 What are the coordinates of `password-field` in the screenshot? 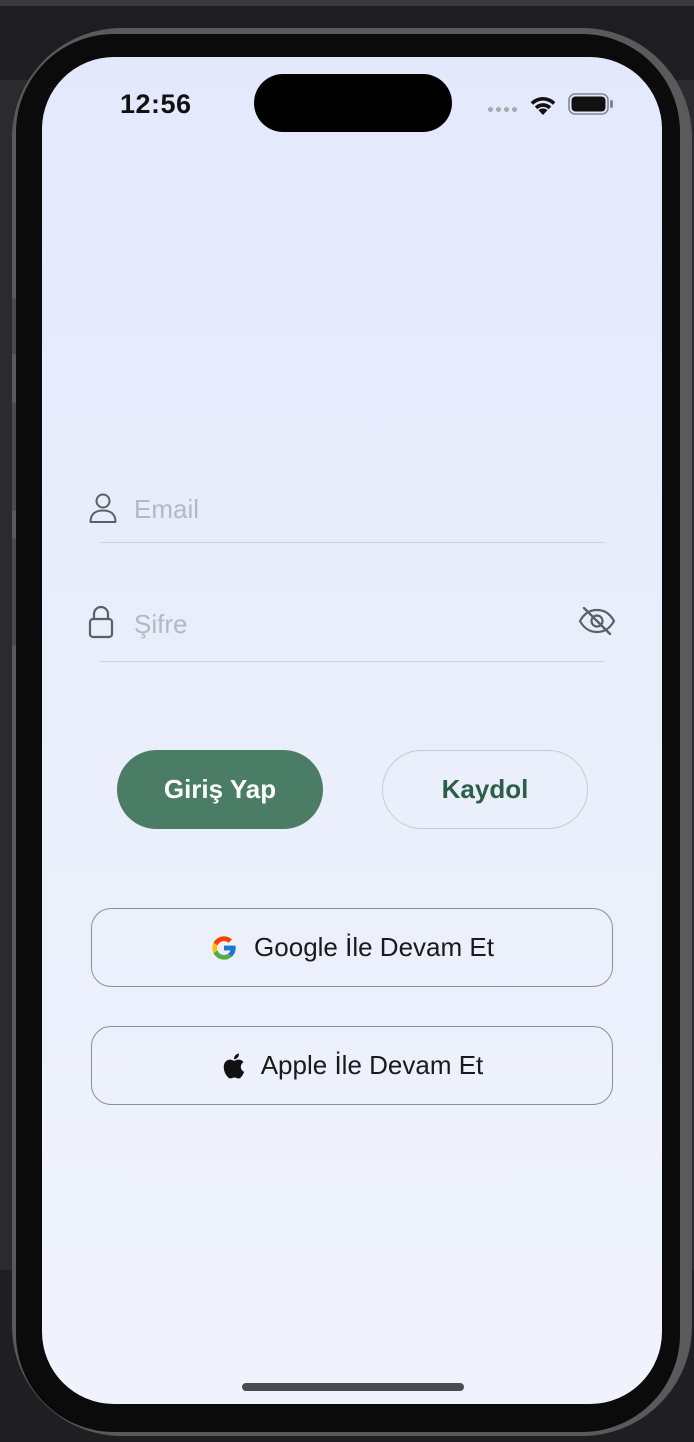 It's located at (352, 629).